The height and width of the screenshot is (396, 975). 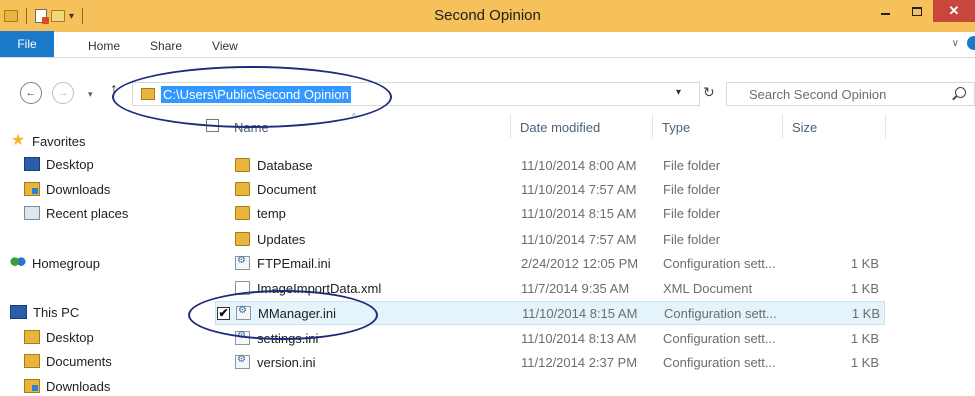 I want to click on address-path: C:\Users\Public\Second Opinion, so click(x=256, y=94).